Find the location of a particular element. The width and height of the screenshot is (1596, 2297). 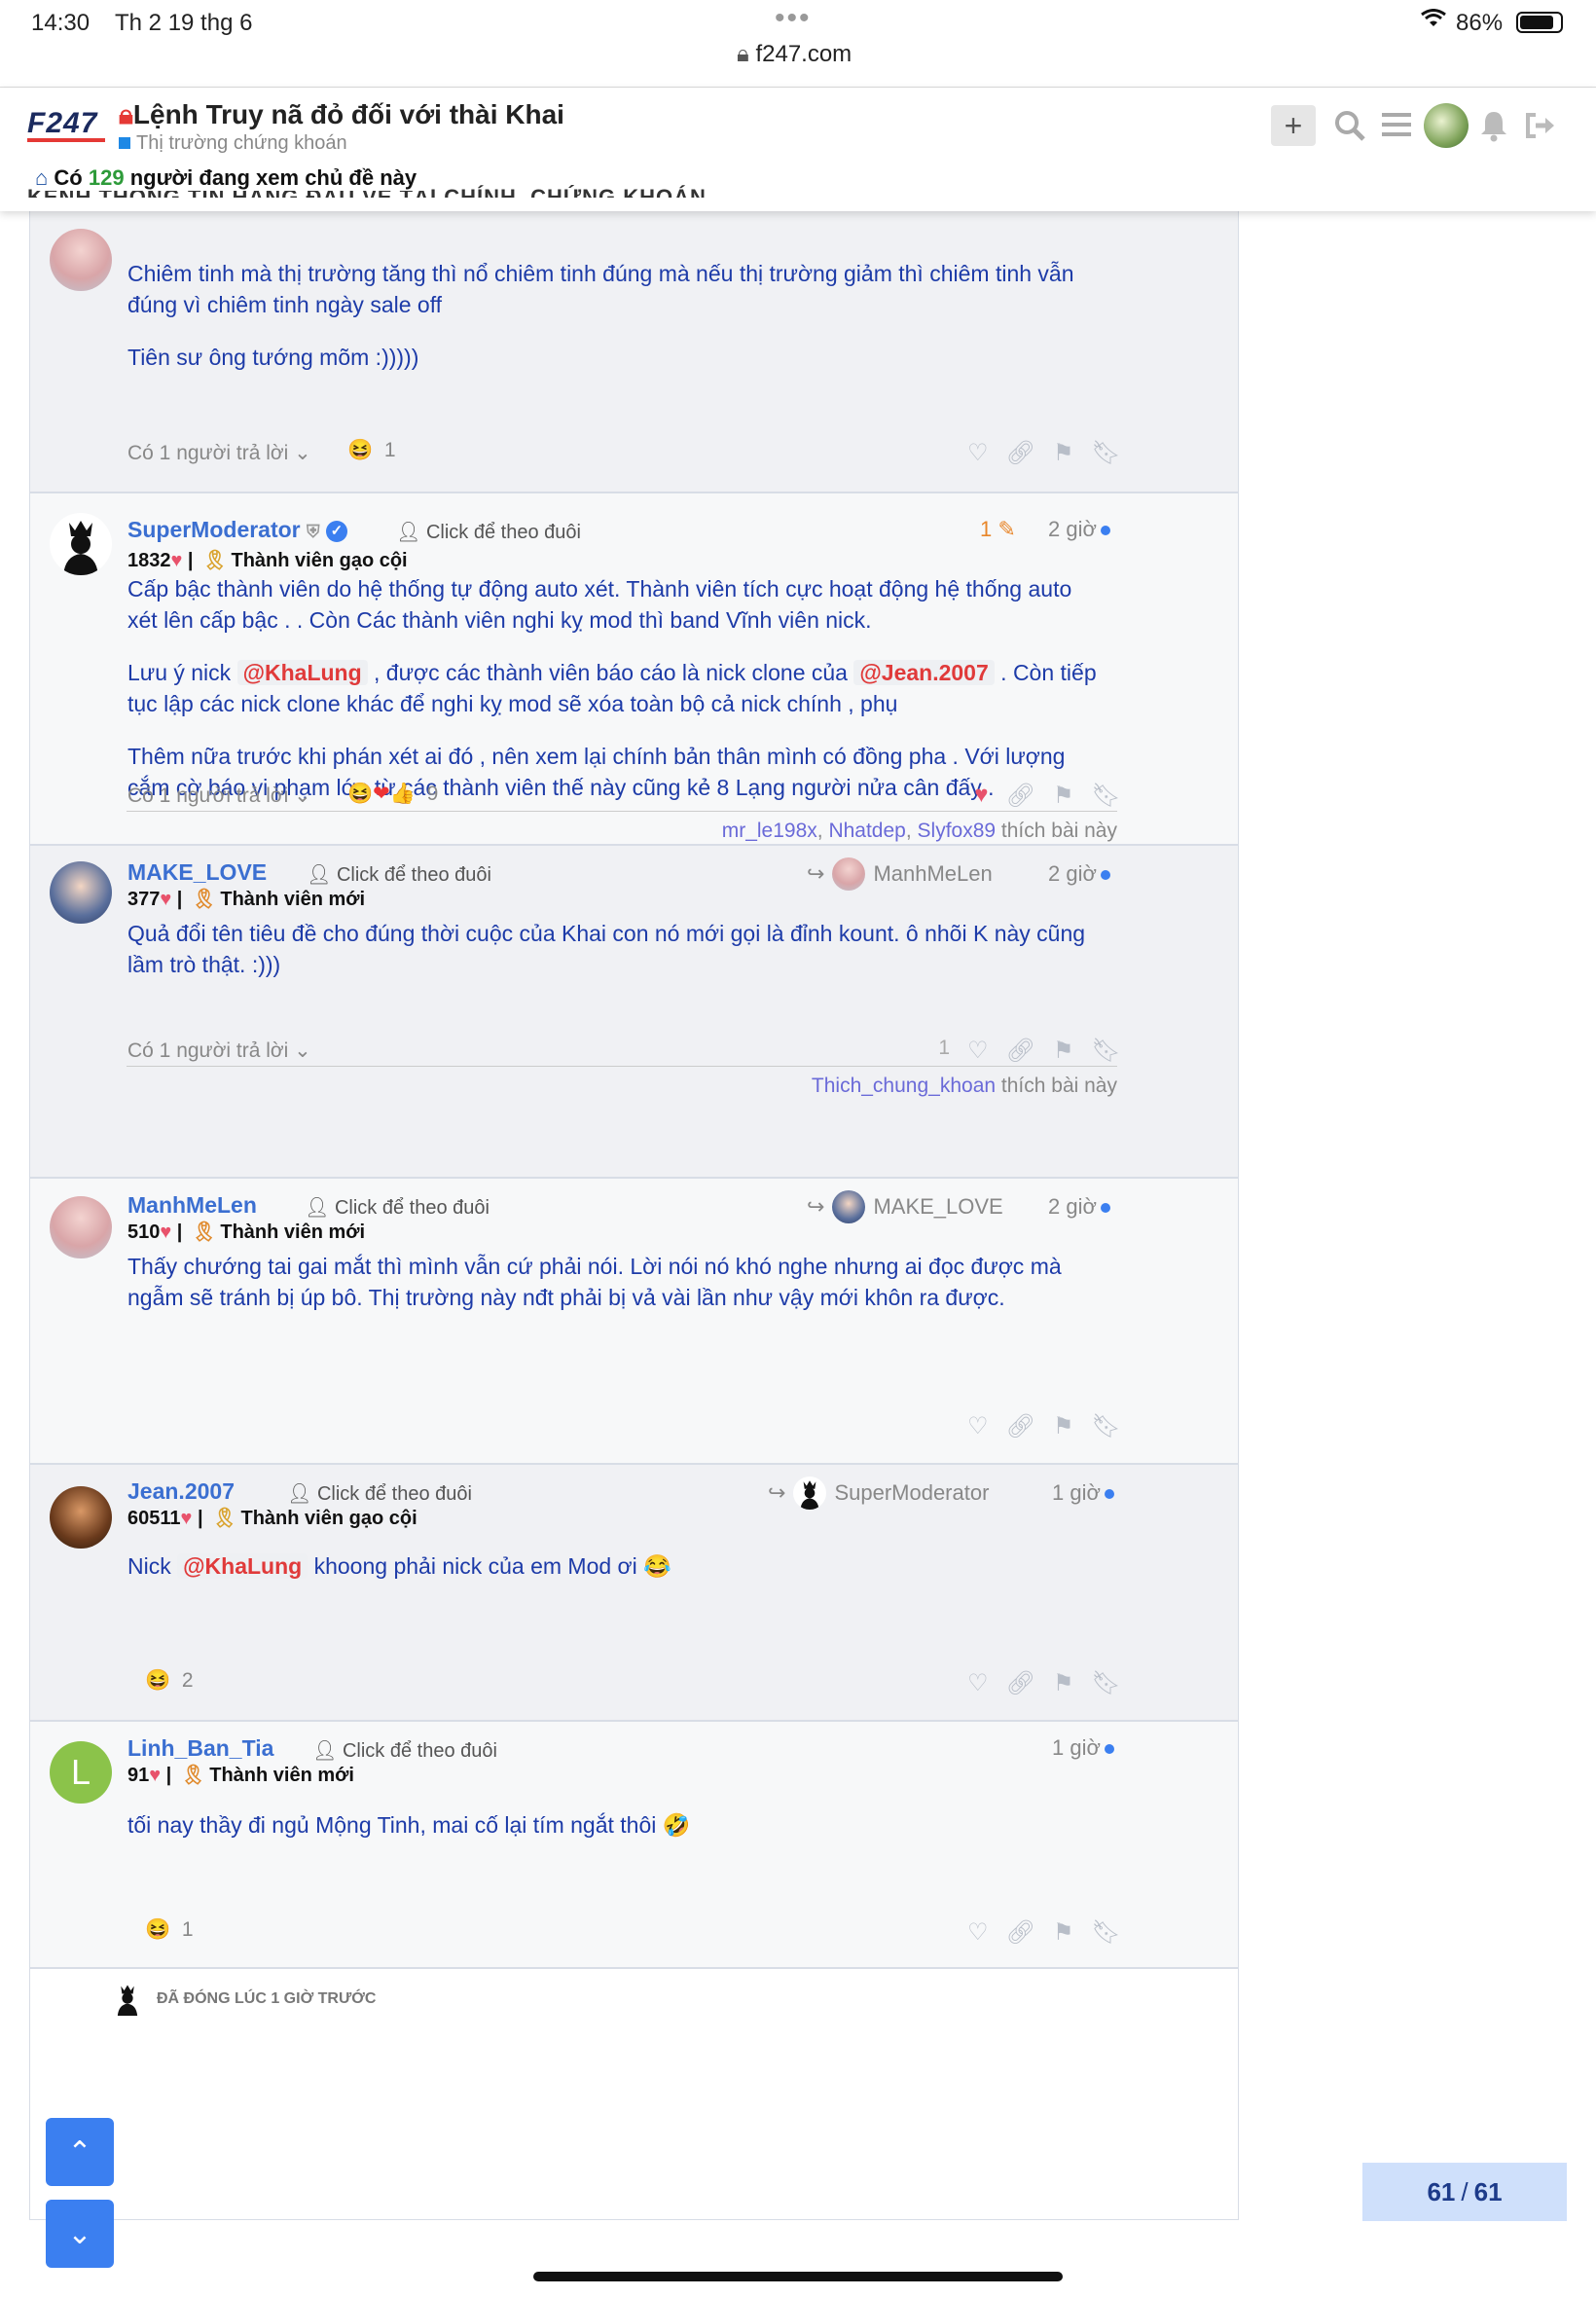

home-indicator is located at coordinates (798, 2276).